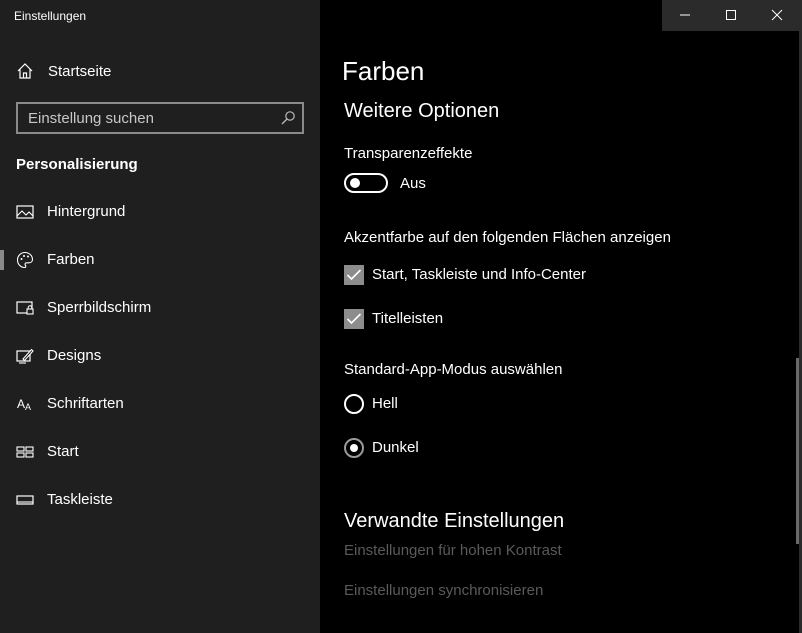  What do you see at coordinates (50, 16) in the screenshot?
I see `app-title: Einstellungen` at bounding box center [50, 16].